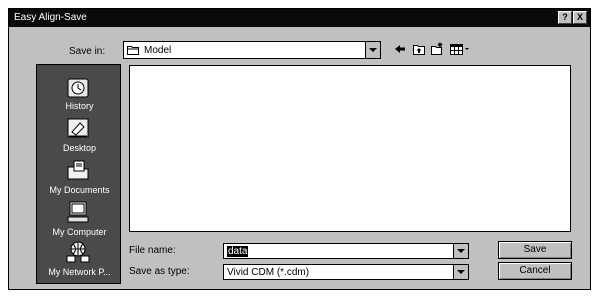  I want to click on sidebar-item-my-computer: My Computer, so click(79, 222).